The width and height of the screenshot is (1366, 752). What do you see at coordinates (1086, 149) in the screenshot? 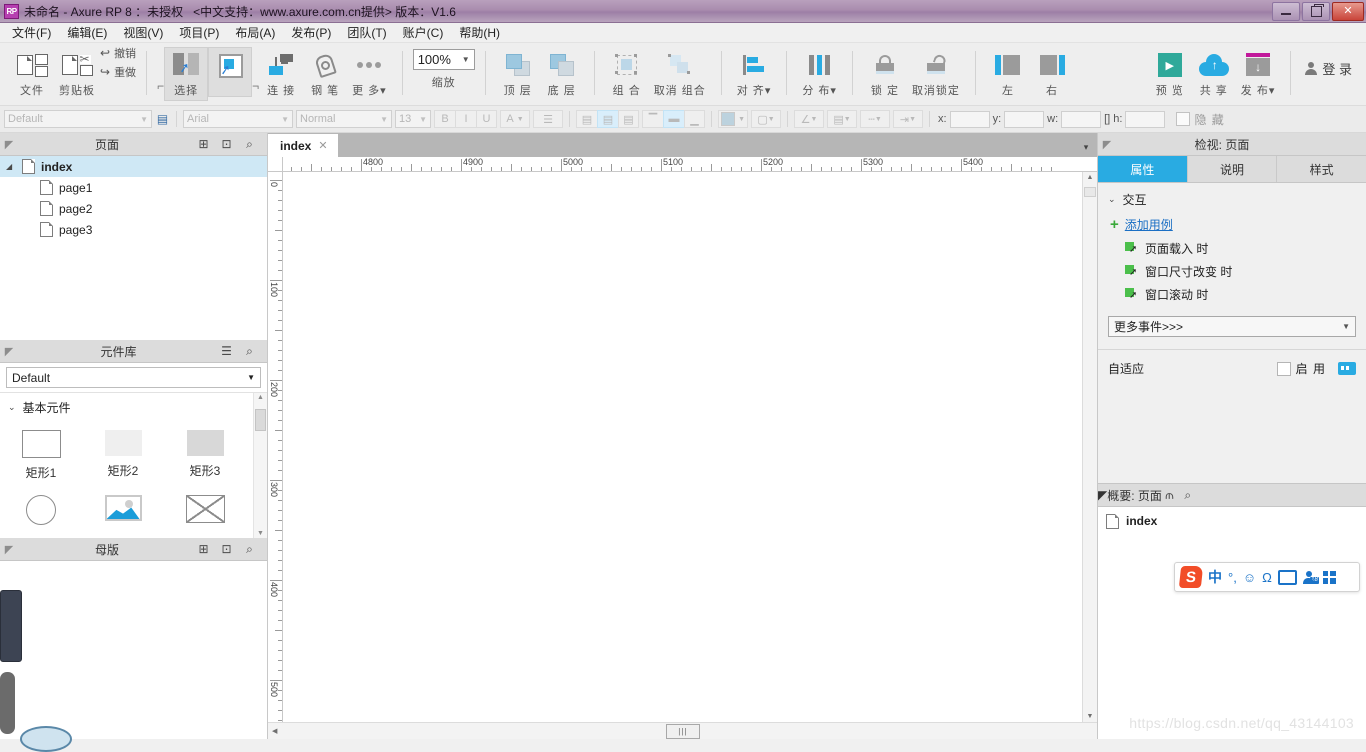
I see `tab-list-chevron-icon: ▾` at bounding box center [1086, 149].